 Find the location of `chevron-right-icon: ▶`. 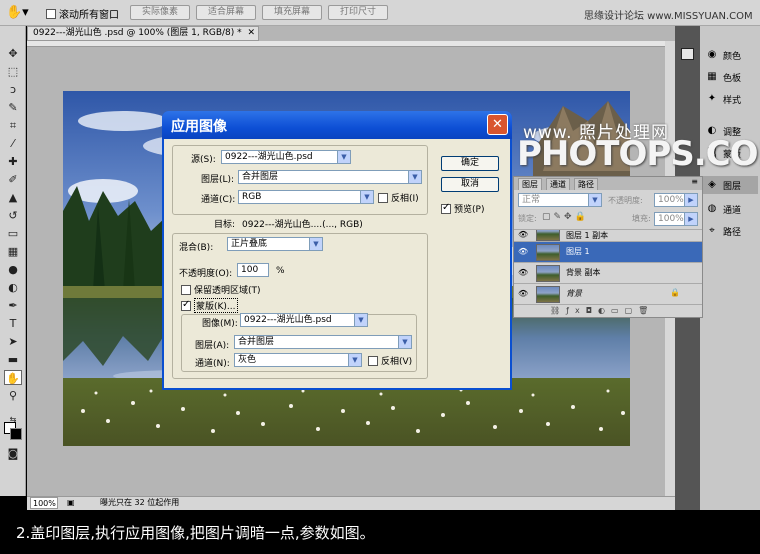

chevron-right-icon: ▶ is located at coordinates (690, 219).